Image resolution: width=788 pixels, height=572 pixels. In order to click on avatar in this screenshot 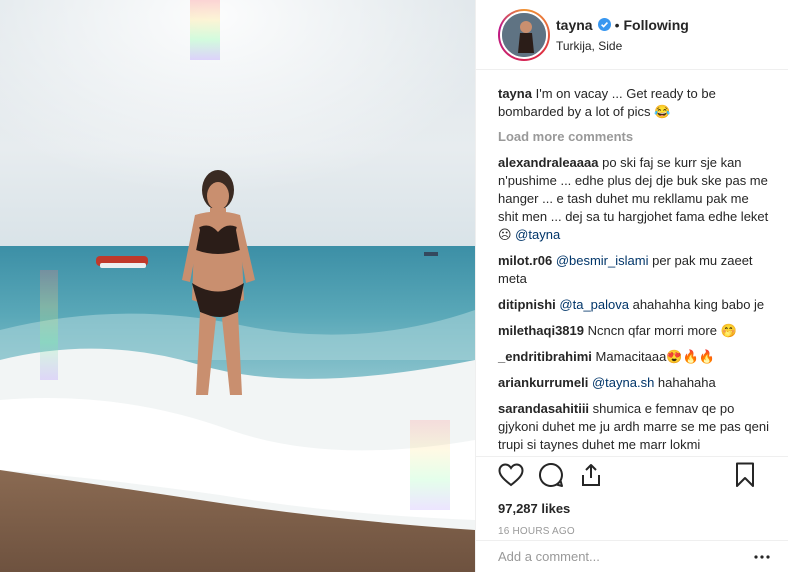, I will do `click(524, 34)`.